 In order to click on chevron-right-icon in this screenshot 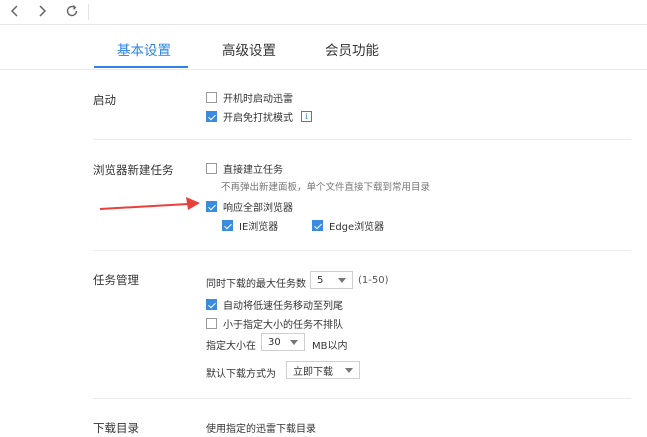, I will do `click(43, 11)`.